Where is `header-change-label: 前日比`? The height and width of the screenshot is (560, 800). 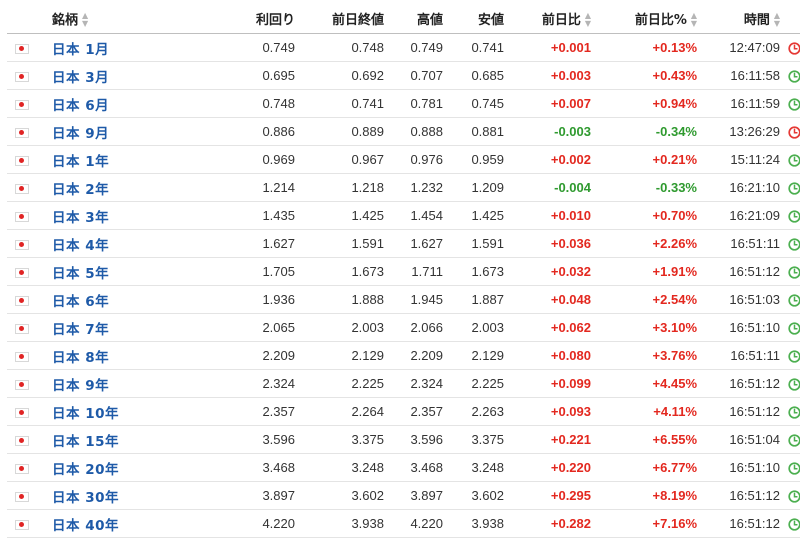
header-change-label: 前日比 is located at coordinates (561, 20).